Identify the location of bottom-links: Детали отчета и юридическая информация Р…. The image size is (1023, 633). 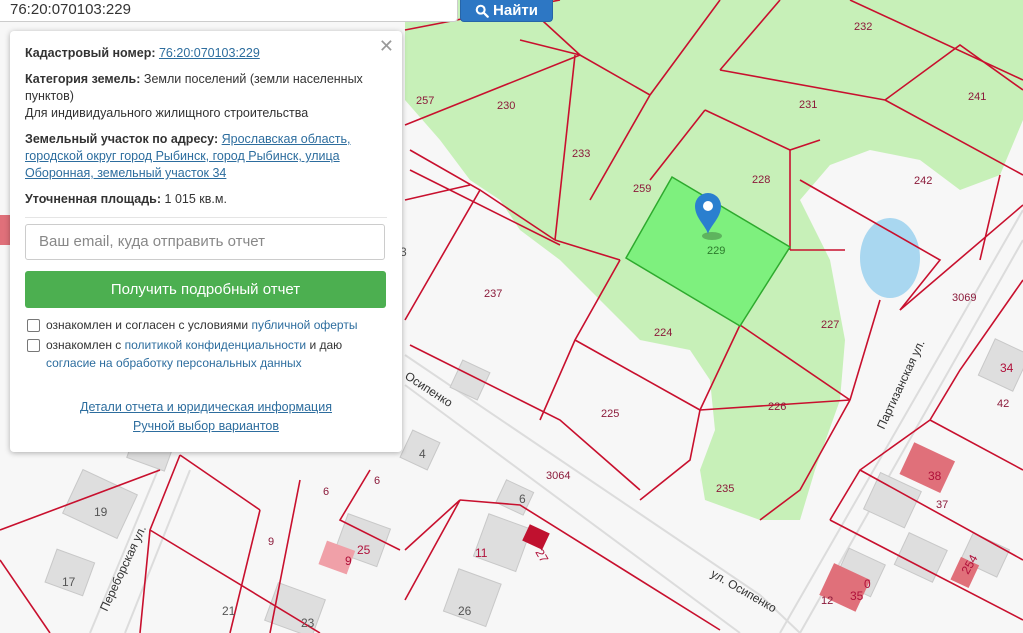
(206, 417).